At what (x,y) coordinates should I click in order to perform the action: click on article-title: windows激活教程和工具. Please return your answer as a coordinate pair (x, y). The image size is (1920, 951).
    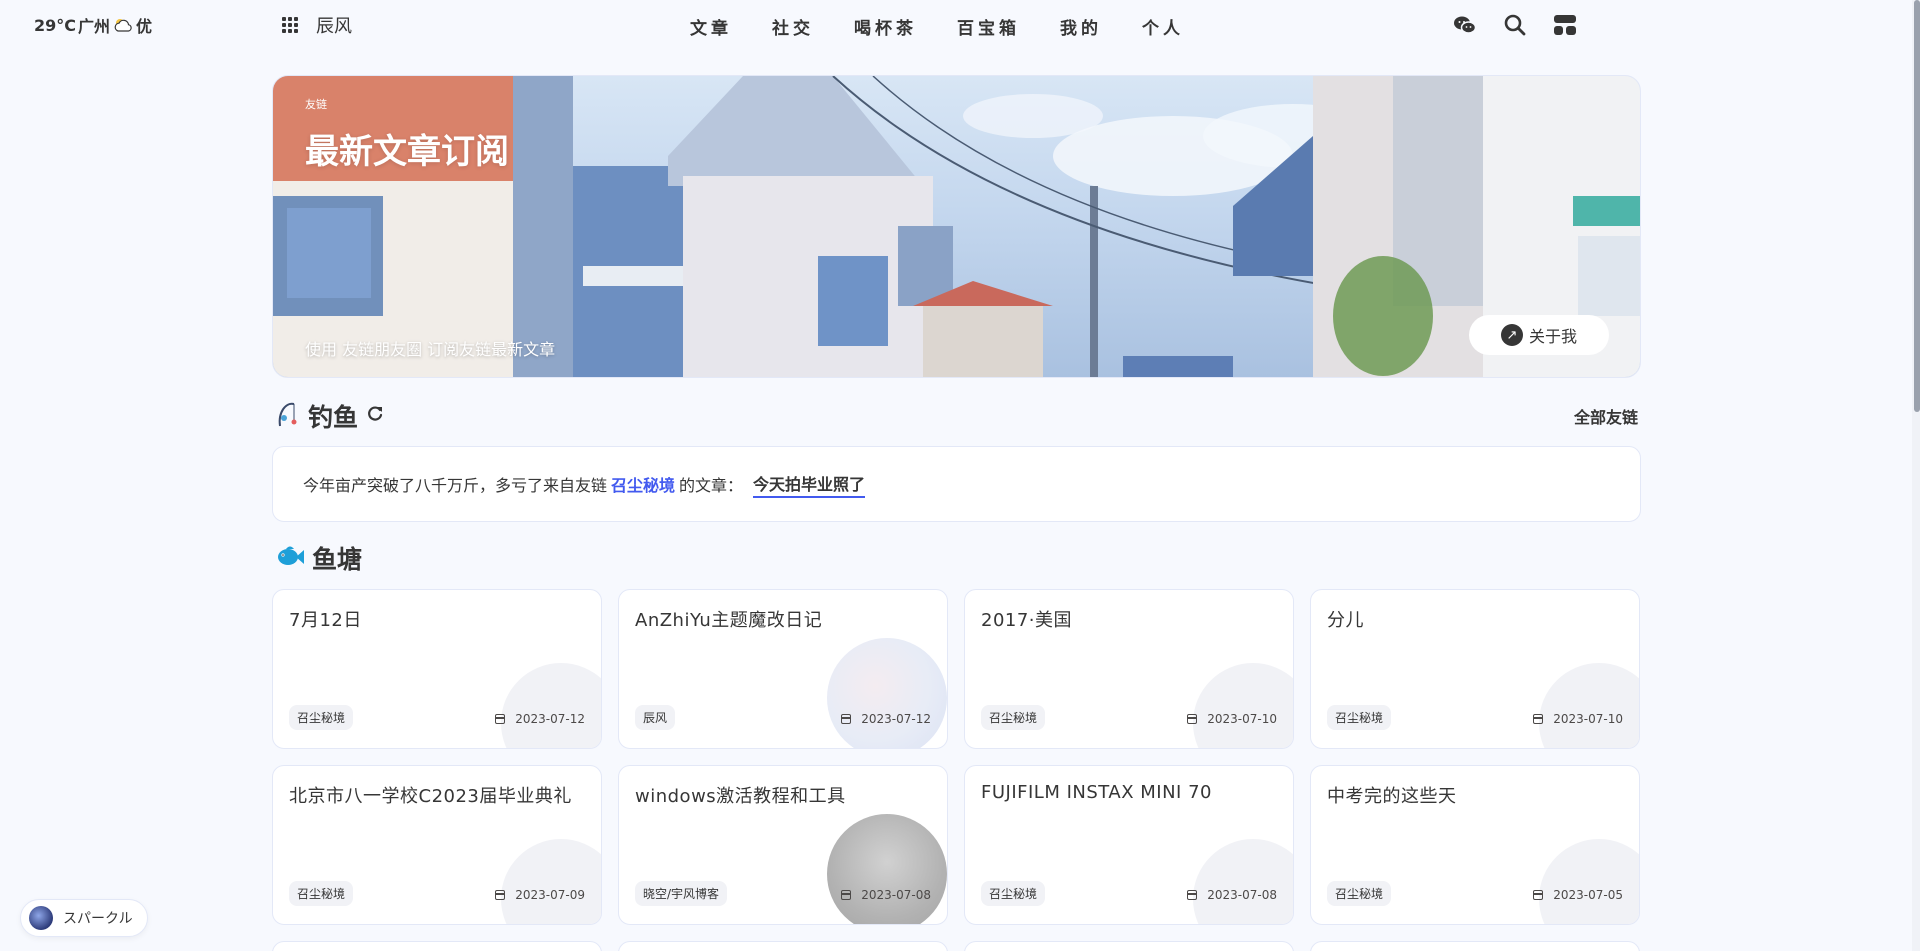
    Looking at the image, I should click on (740, 796).